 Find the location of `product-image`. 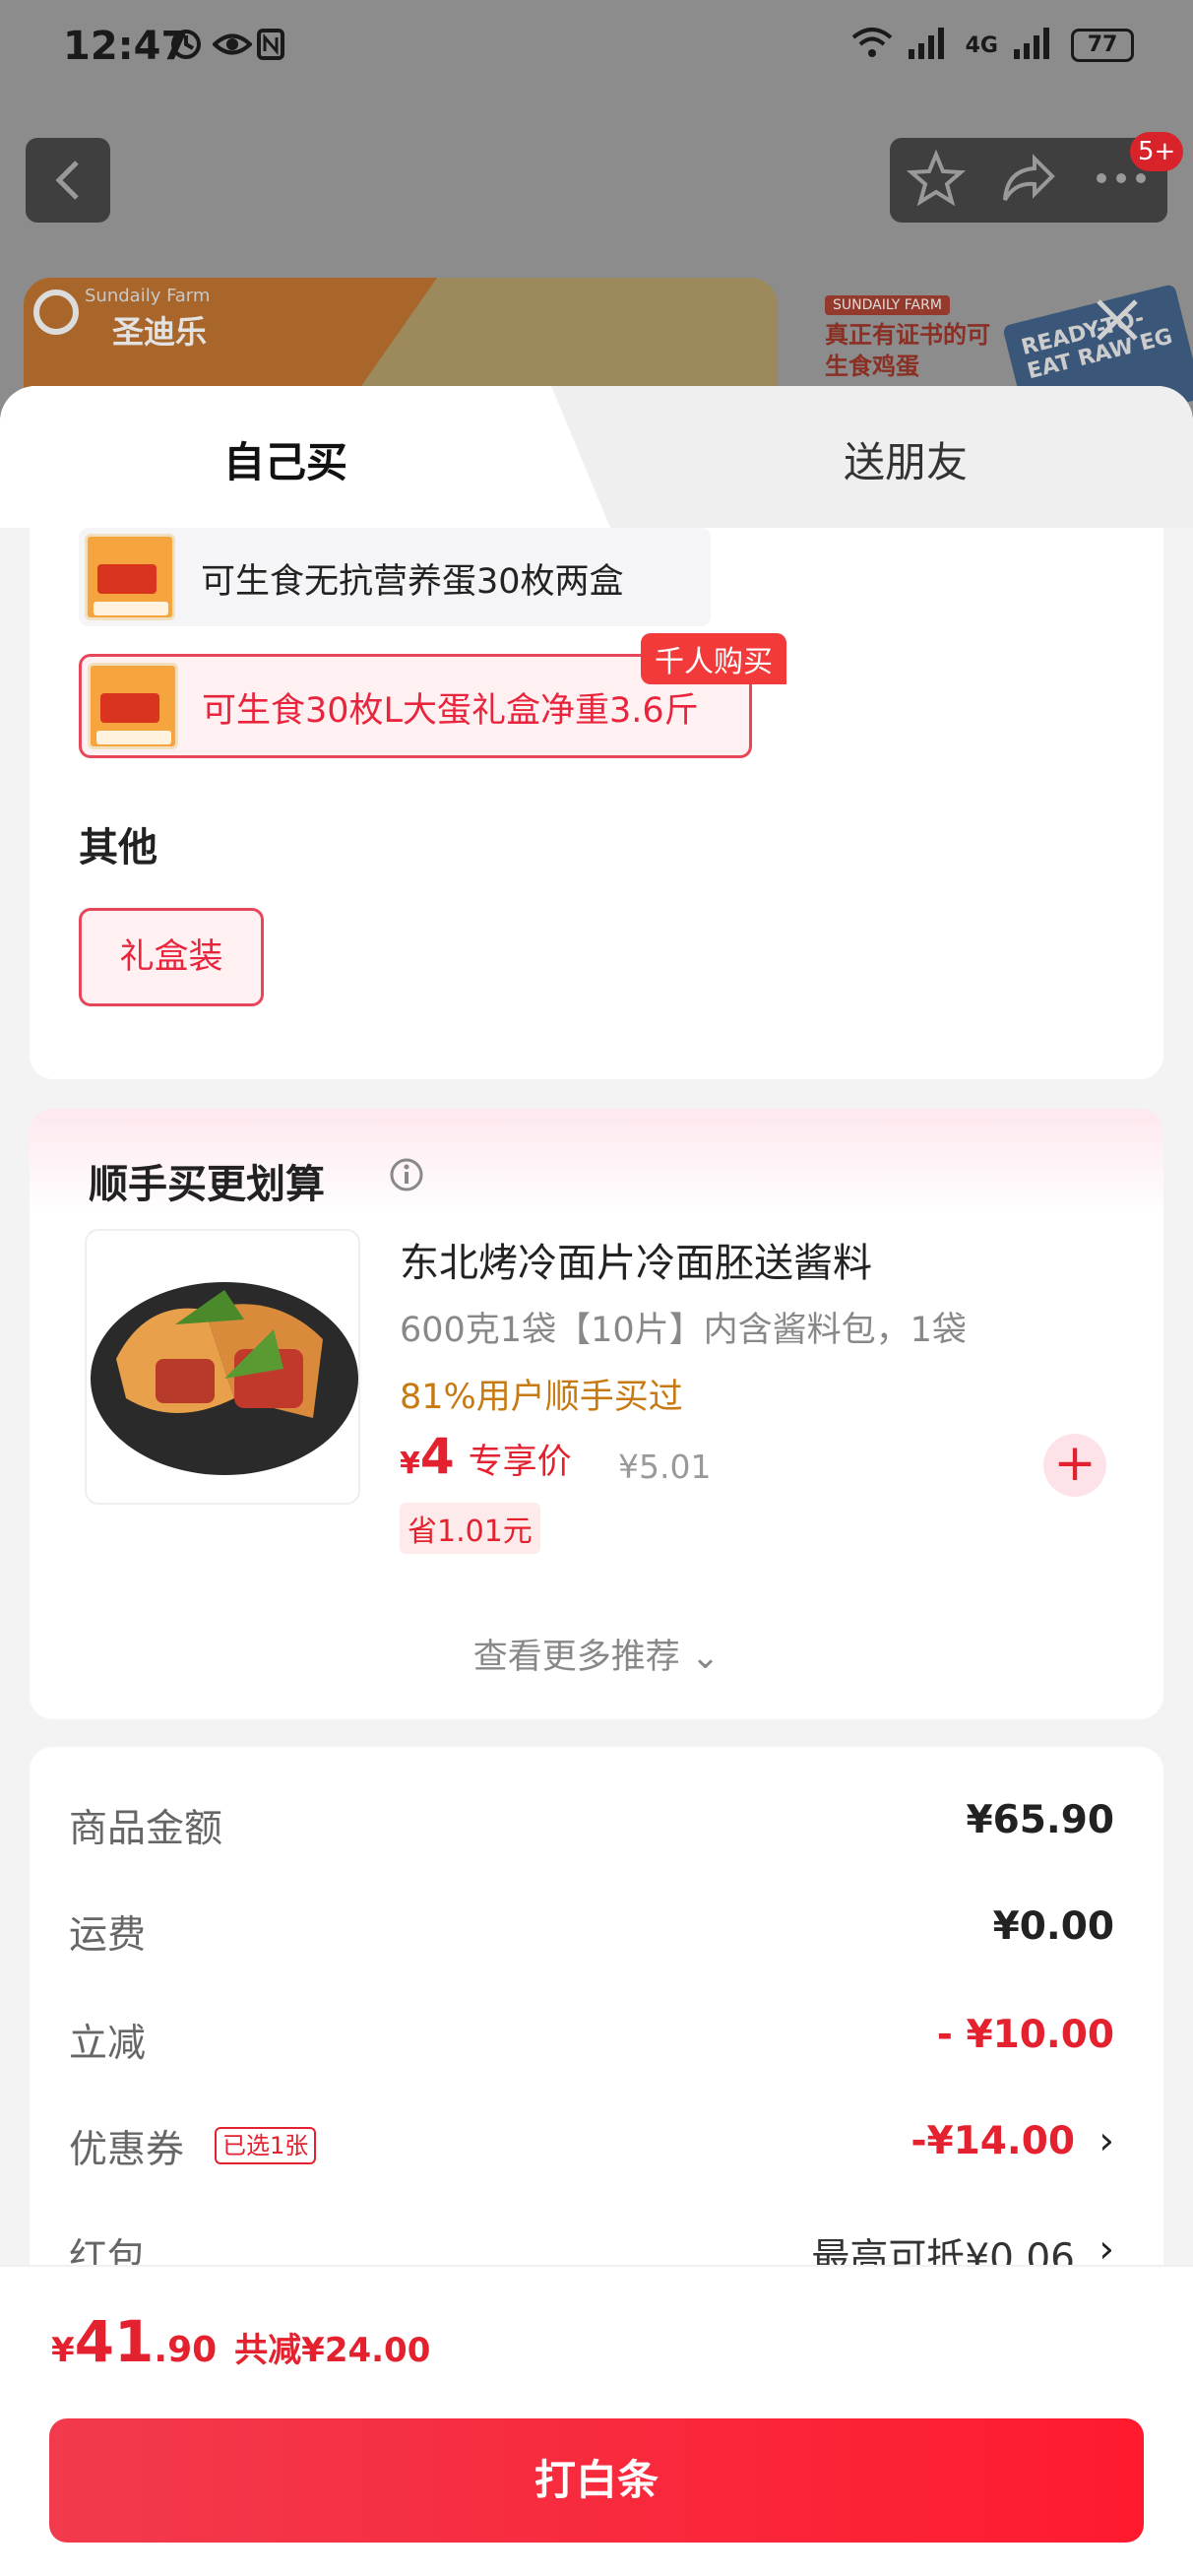

product-image is located at coordinates (222, 1367).